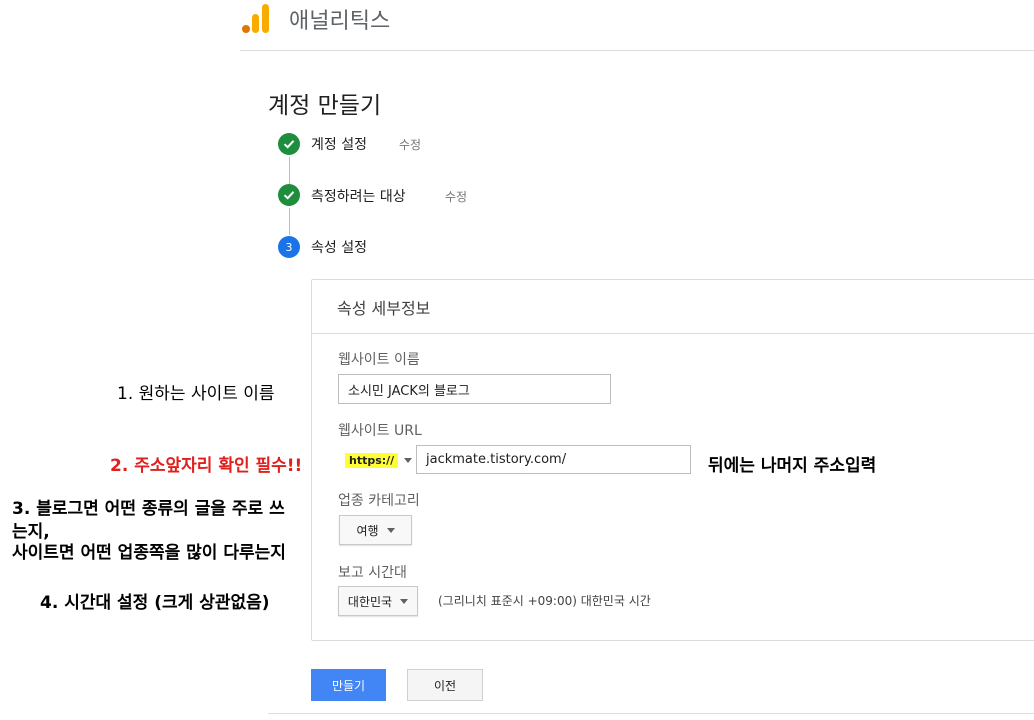  What do you see at coordinates (673, 333) in the screenshot?
I see `card-divider` at bounding box center [673, 333].